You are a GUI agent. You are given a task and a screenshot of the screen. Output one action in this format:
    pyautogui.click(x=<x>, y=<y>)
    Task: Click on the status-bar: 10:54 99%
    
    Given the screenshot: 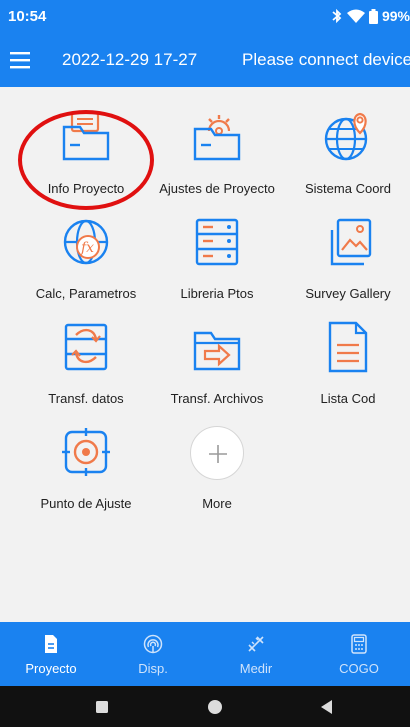 What is the action you would take?
    pyautogui.click(x=205, y=17)
    